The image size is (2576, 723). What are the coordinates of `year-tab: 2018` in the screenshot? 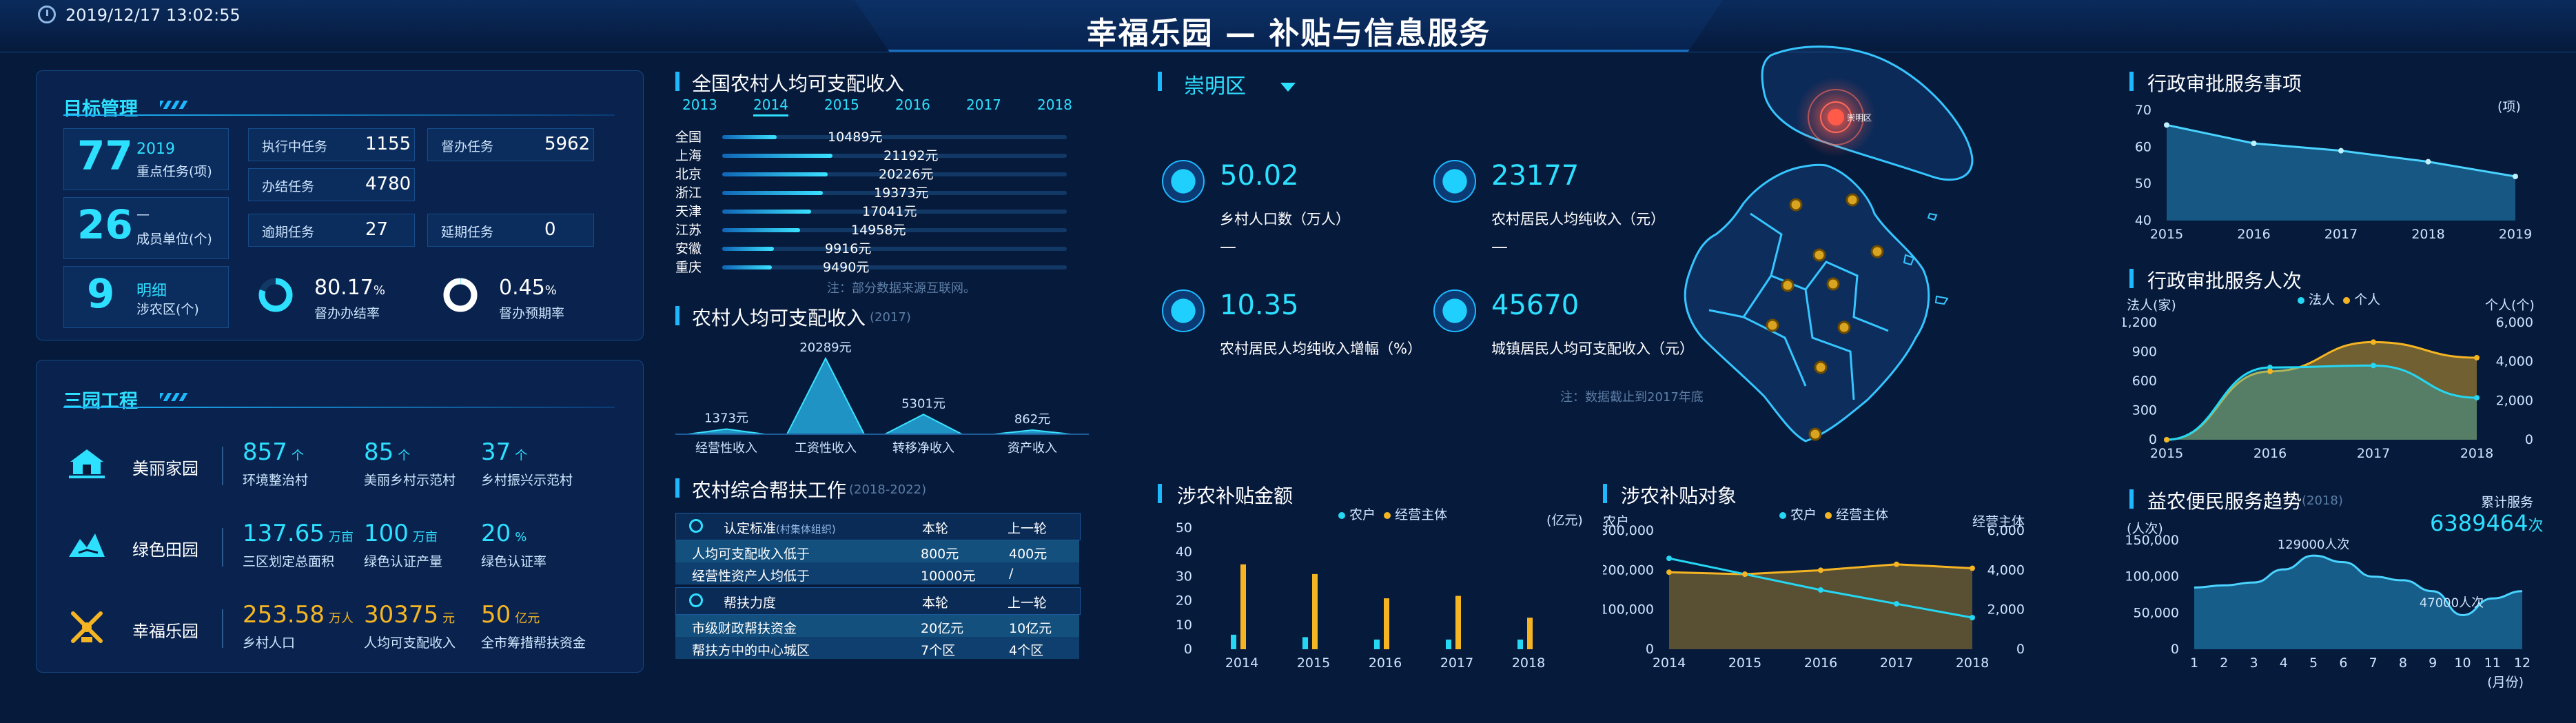 It's located at (1054, 104).